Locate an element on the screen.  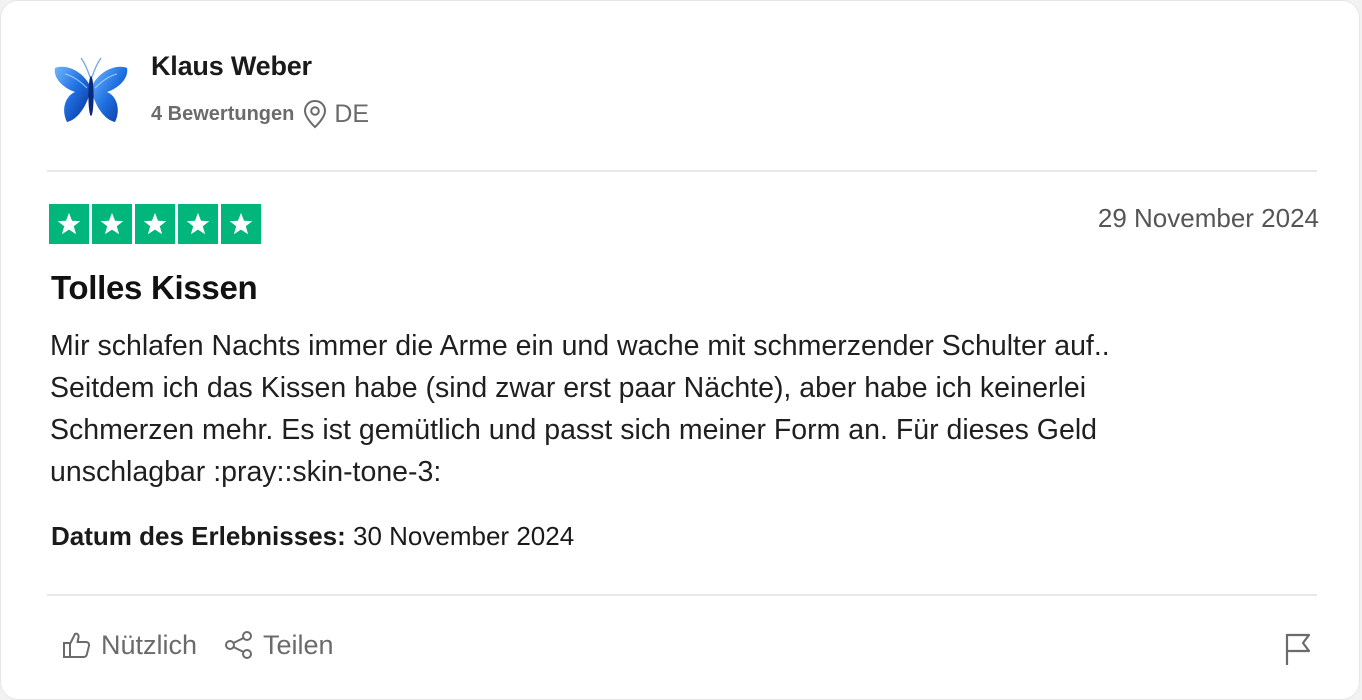
useful-button: Nützlich is located at coordinates (129, 645).